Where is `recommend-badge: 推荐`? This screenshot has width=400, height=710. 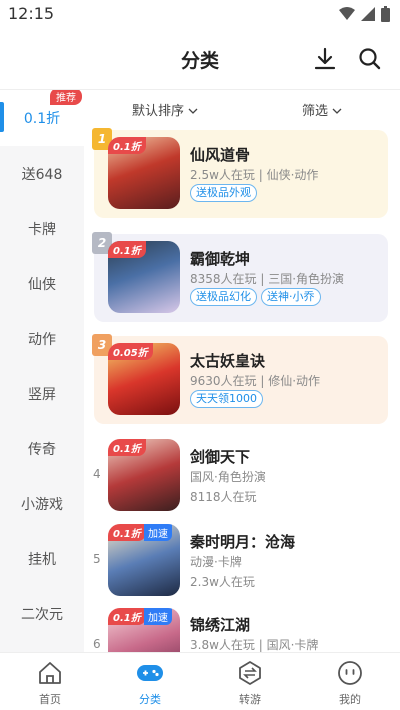
recommend-badge: 推荐 is located at coordinates (66, 97).